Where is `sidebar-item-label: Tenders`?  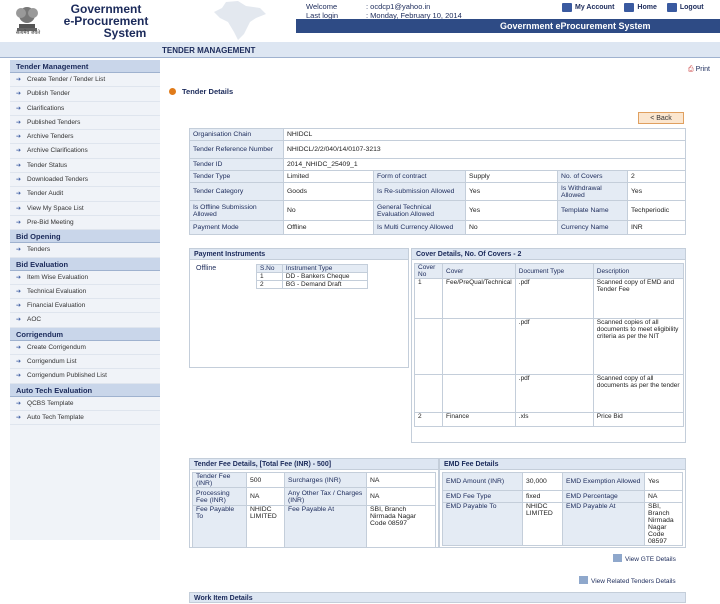 sidebar-item-label: Tenders is located at coordinates (39, 250).